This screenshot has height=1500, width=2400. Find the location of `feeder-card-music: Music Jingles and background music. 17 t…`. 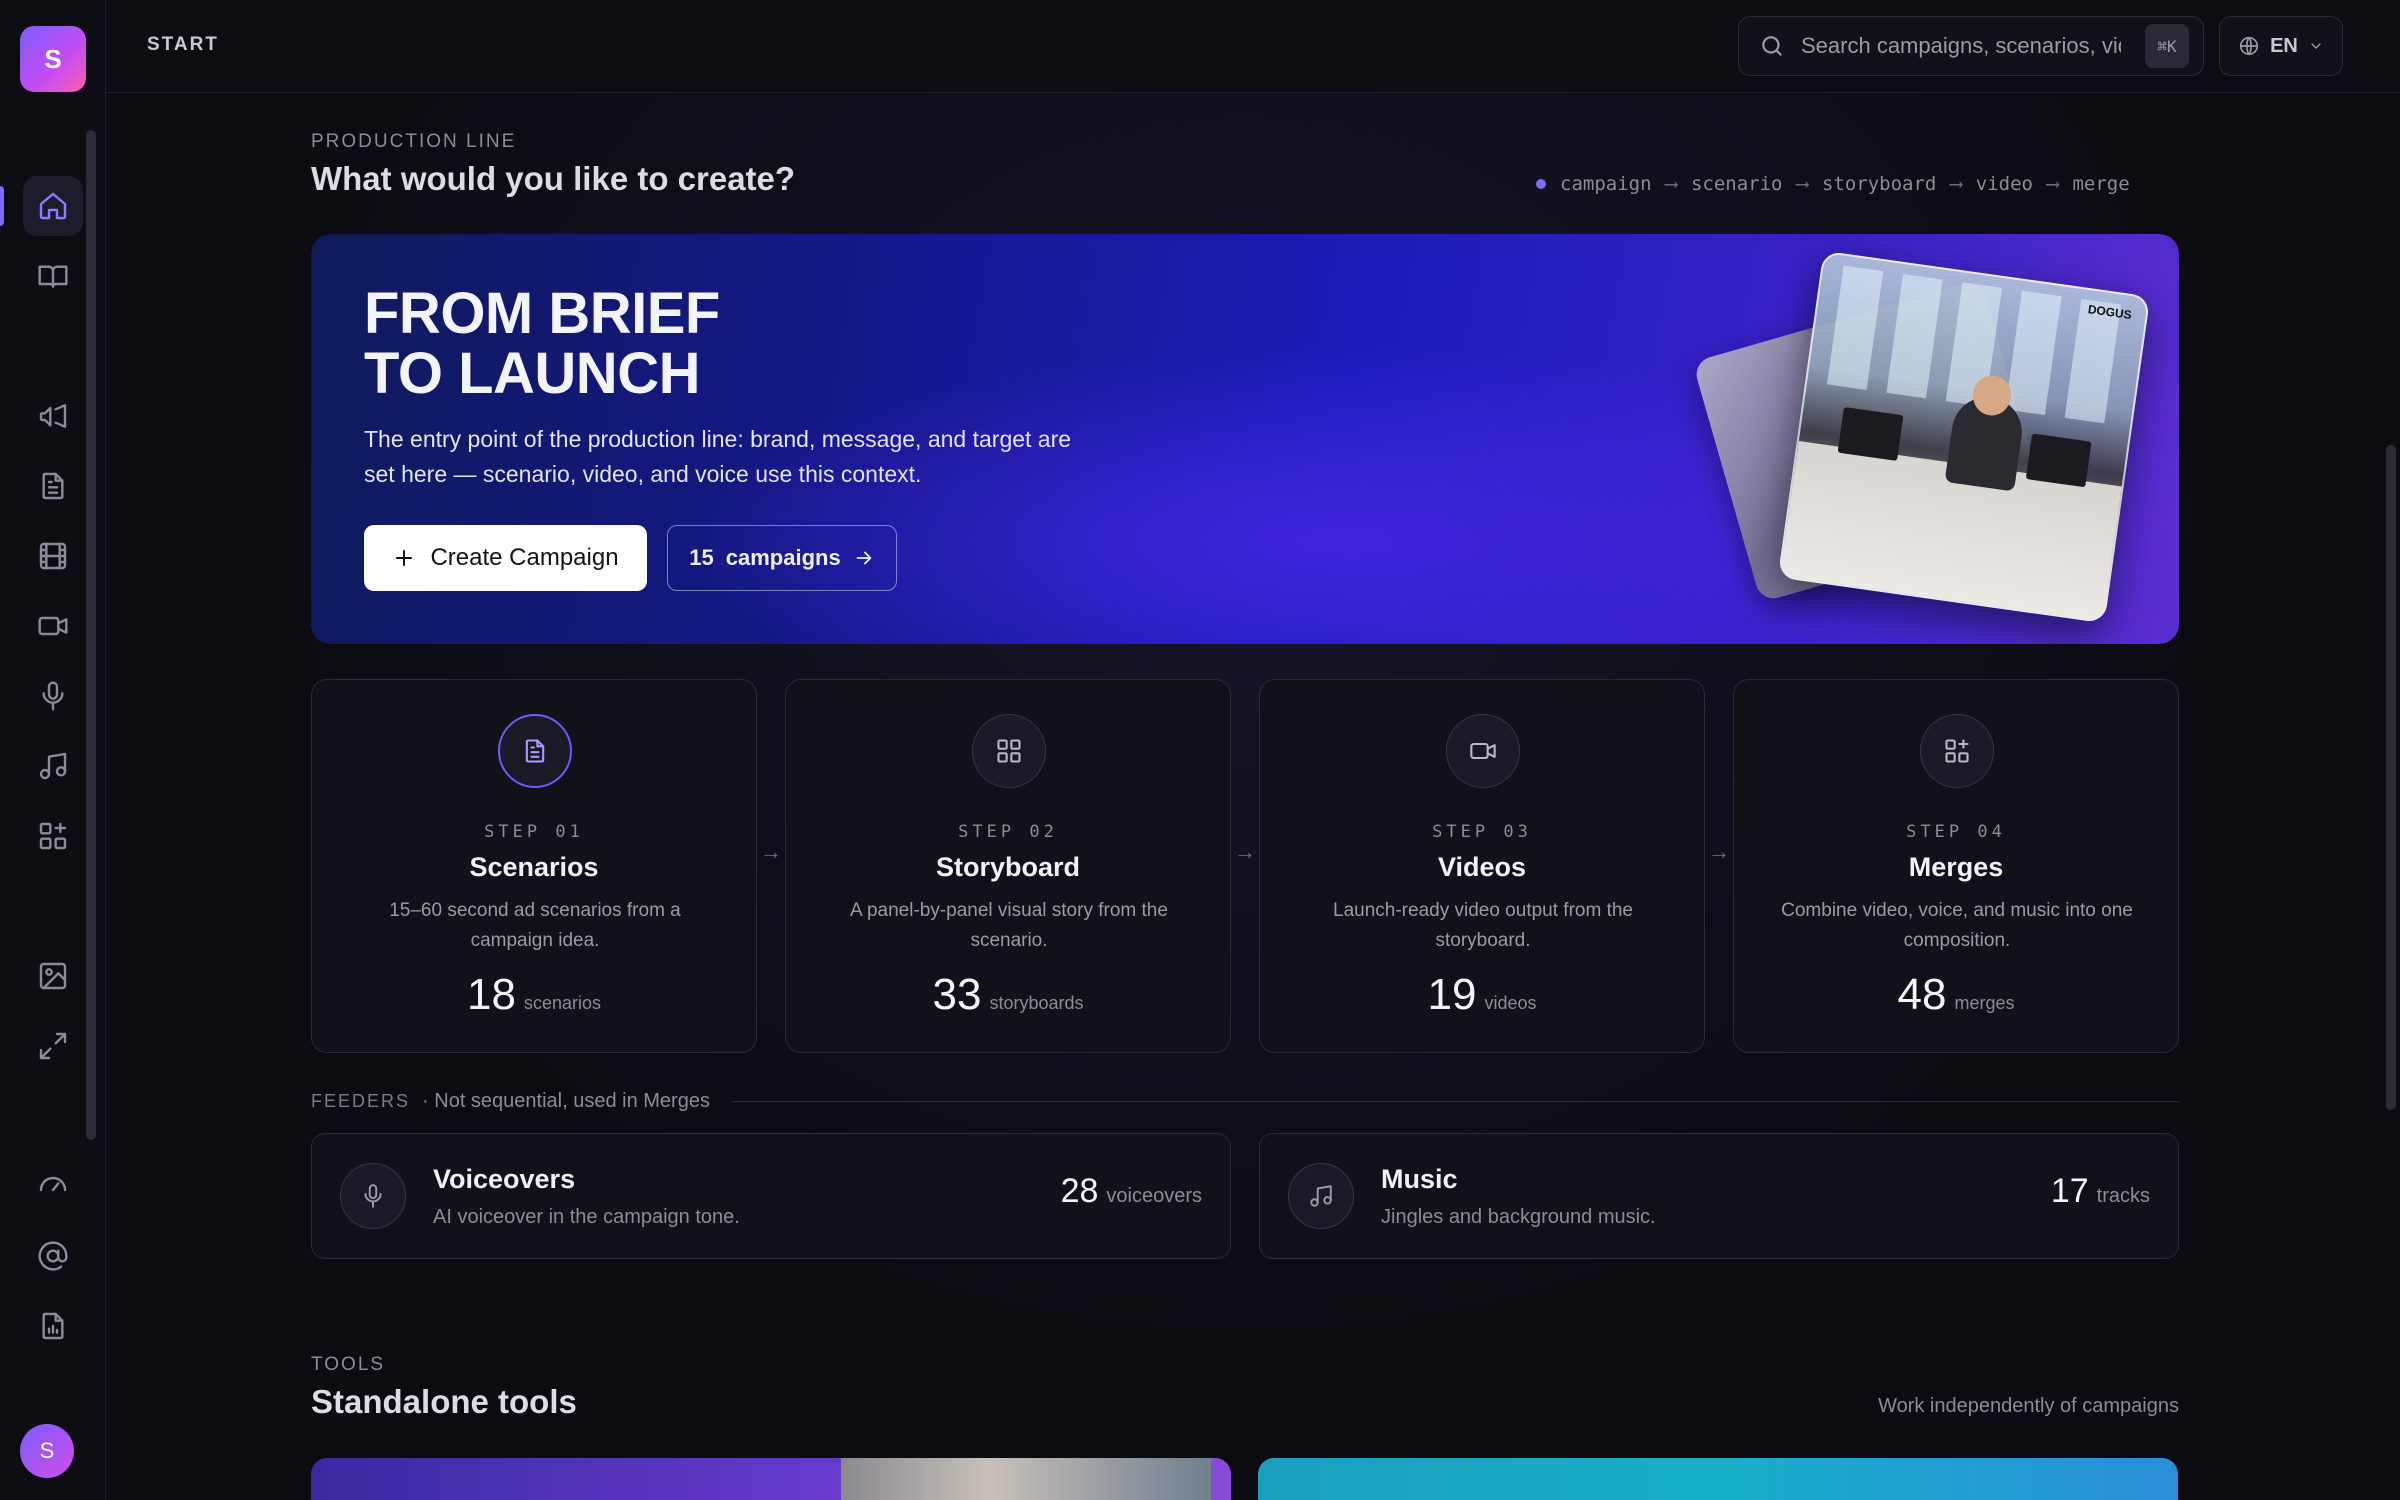

feeder-card-music: Music Jingles and background music. 17 t… is located at coordinates (1719, 1196).